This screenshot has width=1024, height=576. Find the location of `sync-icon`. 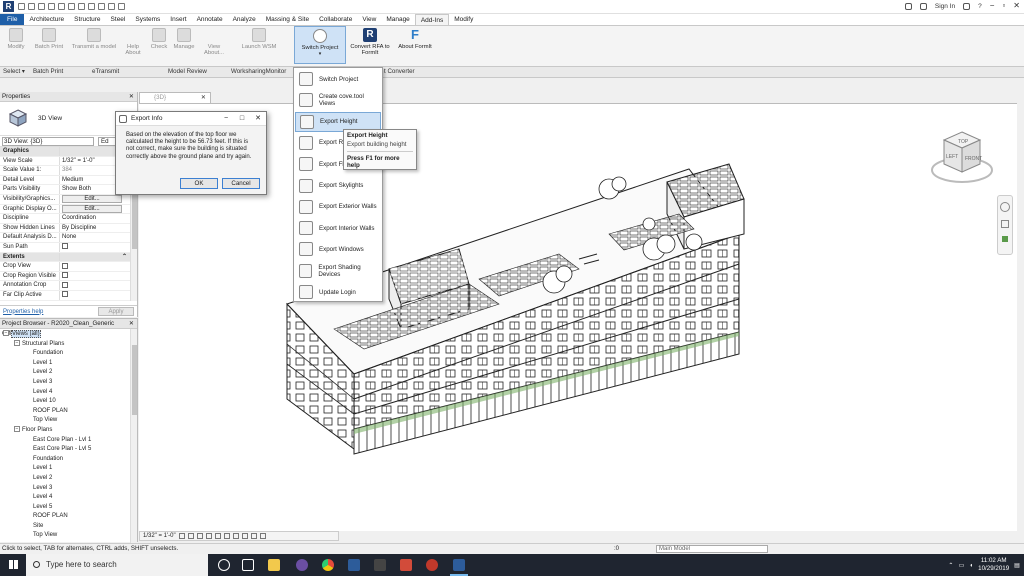

sync-icon is located at coordinates (41, 6).